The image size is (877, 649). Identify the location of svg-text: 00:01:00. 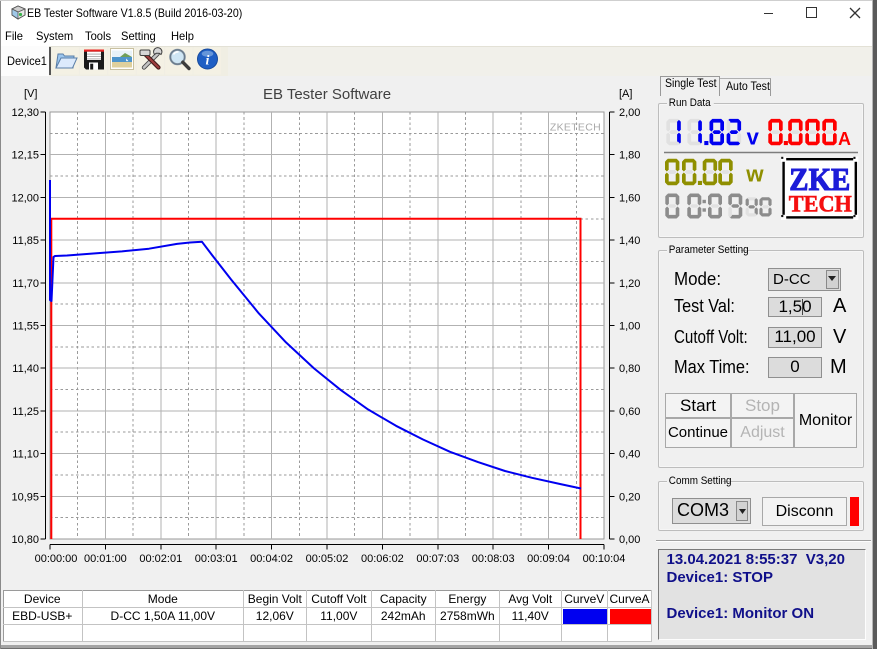
(105, 559).